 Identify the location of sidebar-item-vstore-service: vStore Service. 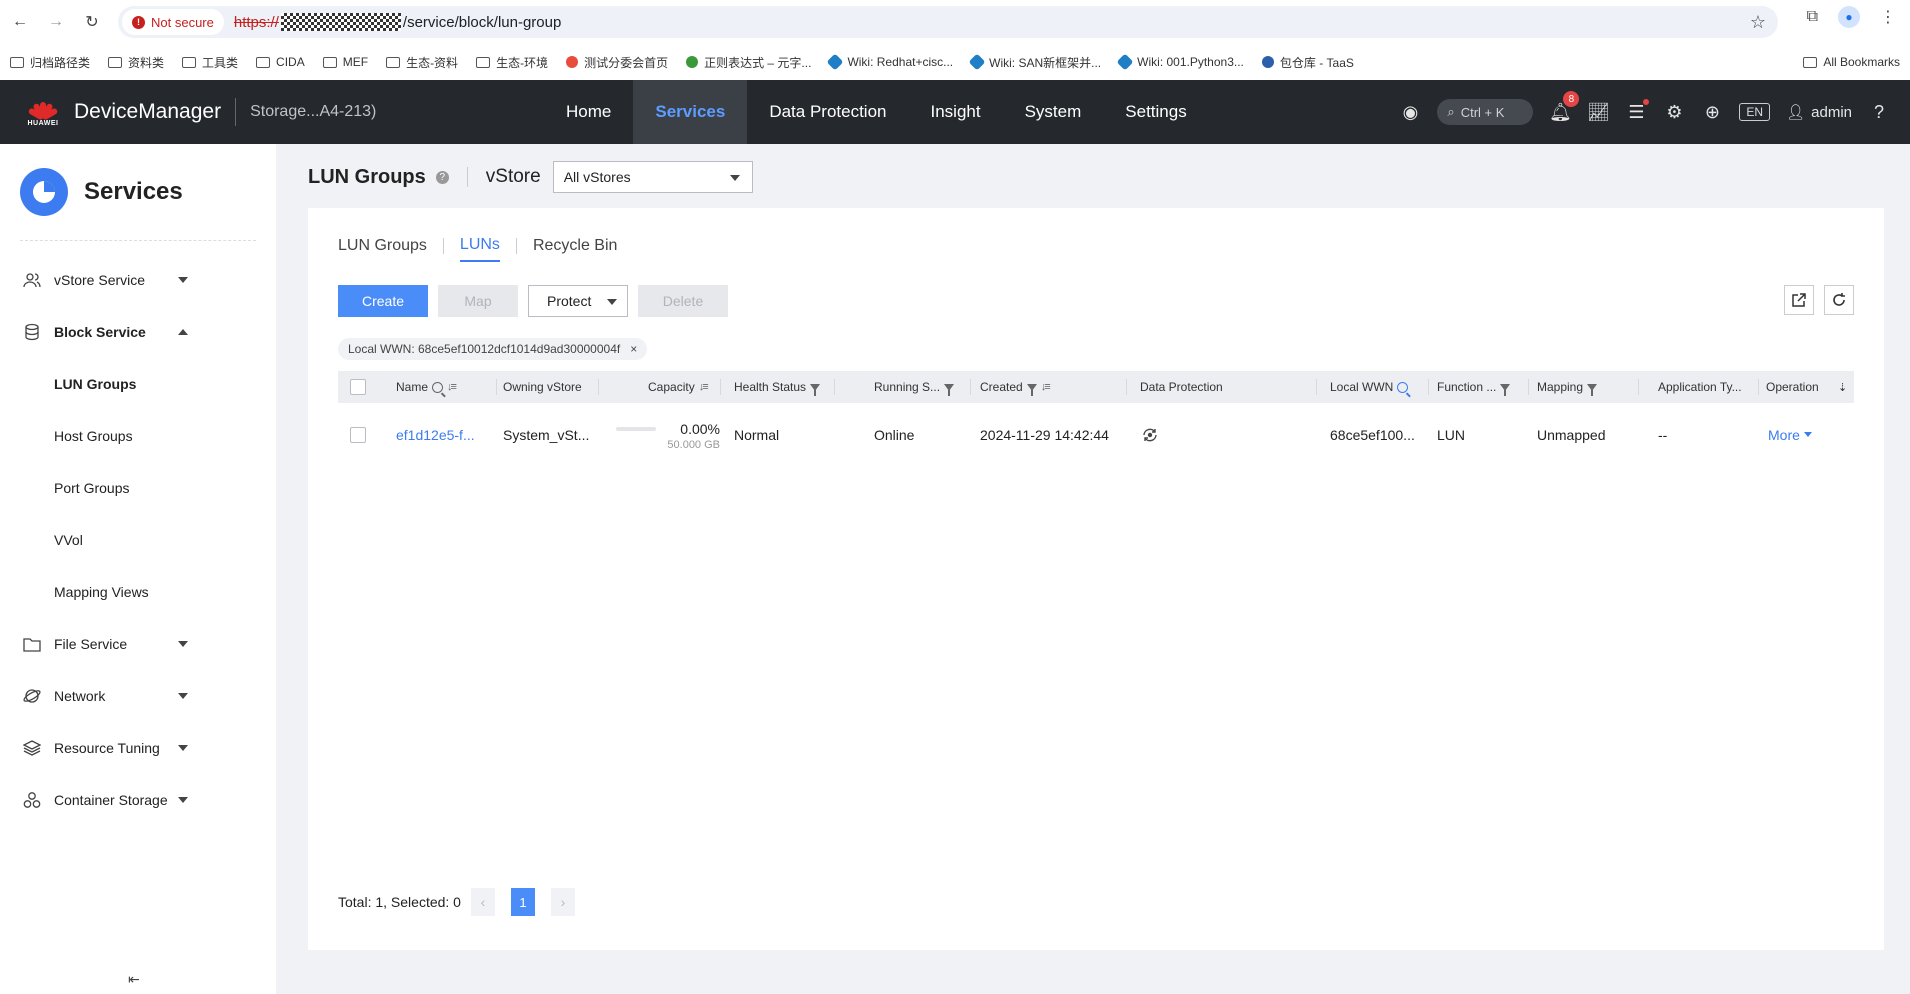
(138, 280).